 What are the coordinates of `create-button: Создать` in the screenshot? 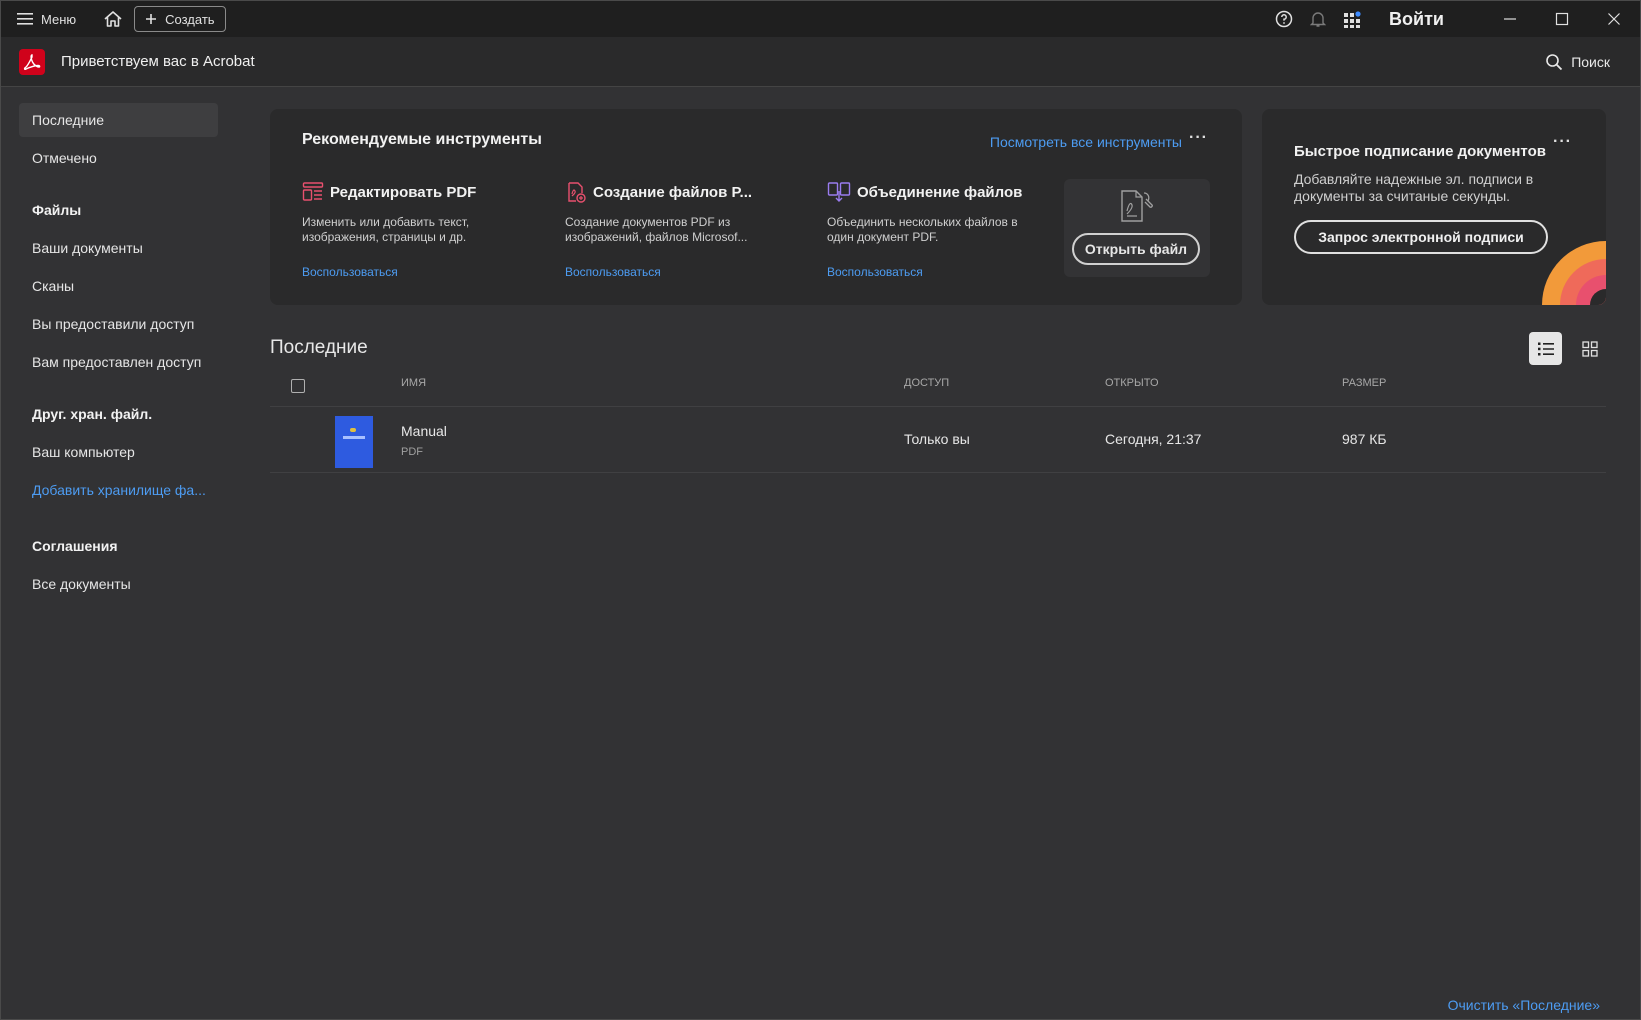 It's located at (180, 19).